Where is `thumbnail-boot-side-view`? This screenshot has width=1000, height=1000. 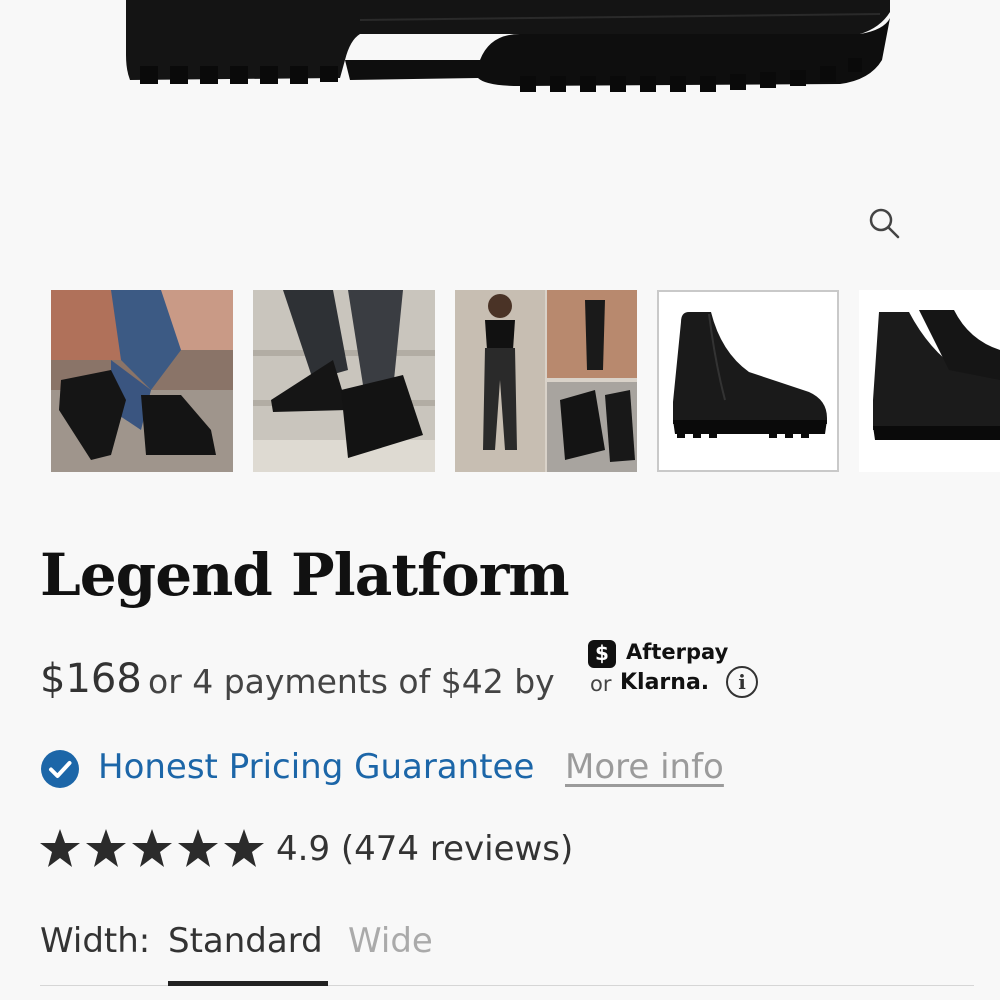 thumbnail-boot-side-view is located at coordinates (748, 381).